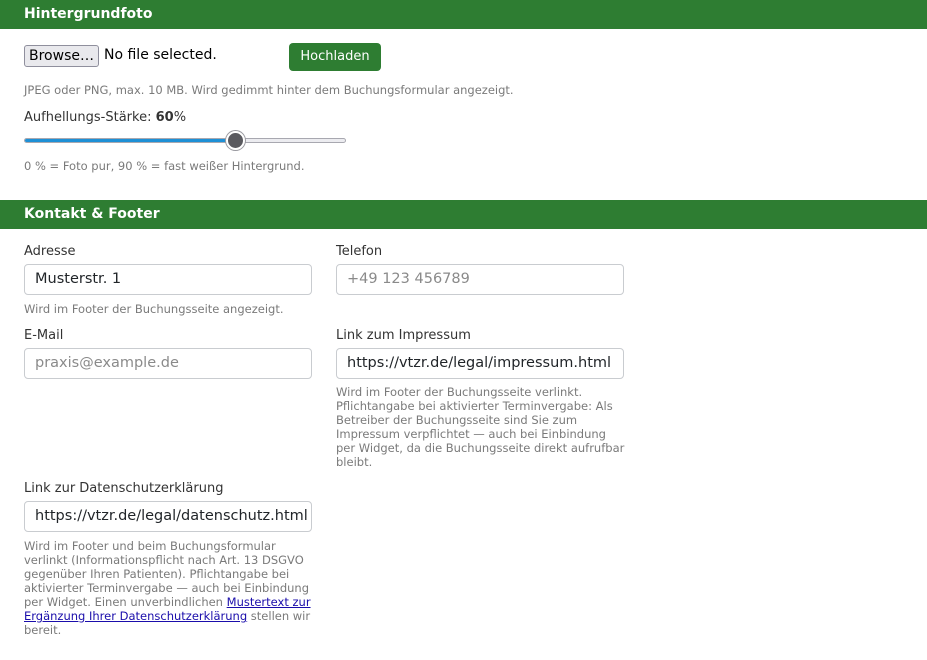 The height and width of the screenshot is (660, 927). What do you see at coordinates (335, 57) in the screenshot?
I see `upload-button: Hochladen` at bounding box center [335, 57].